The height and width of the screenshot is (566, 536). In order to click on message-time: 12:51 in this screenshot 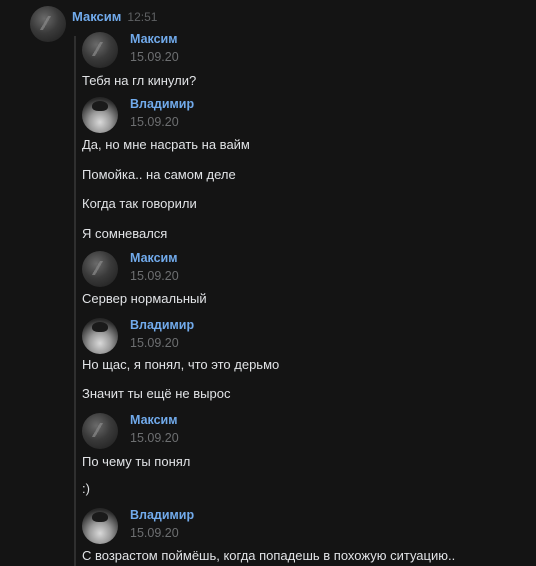, I will do `click(142, 17)`.